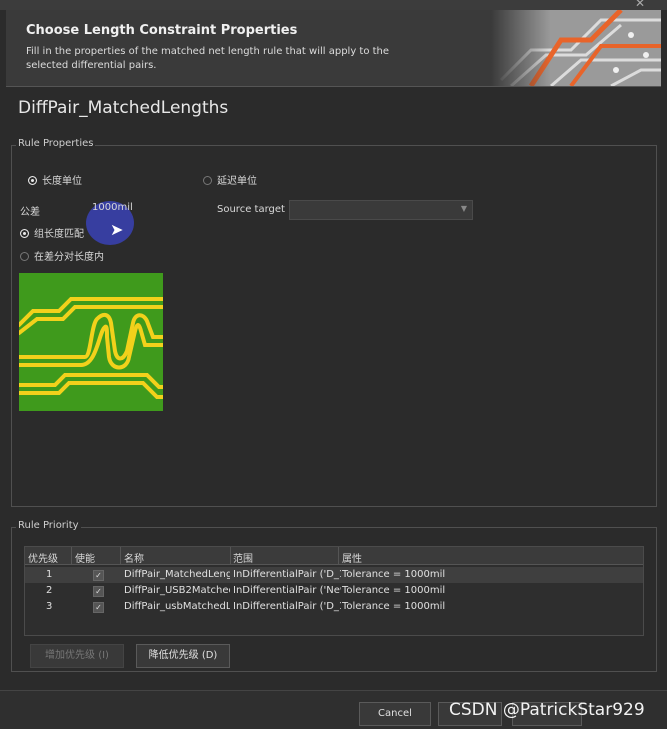 Image resolution: width=667 pixels, height=729 pixels. What do you see at coordinates (463, 208) in the screenshot?
I see `chevron-down-icon: ▼` at bounding box center [463, 208].